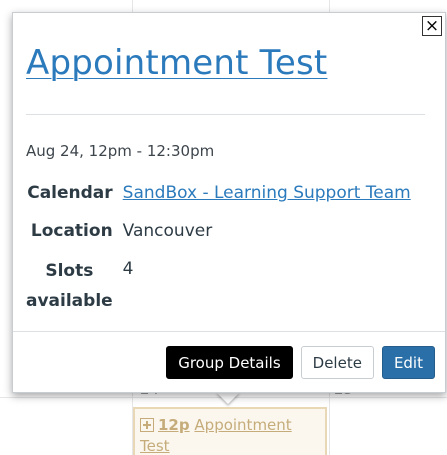 The width and height of the screenshot is (447, 455). What do you see at coordinates (408, 362) in the screenshot?
I see `edit-button: Edit` at bounding box center [408, 362].